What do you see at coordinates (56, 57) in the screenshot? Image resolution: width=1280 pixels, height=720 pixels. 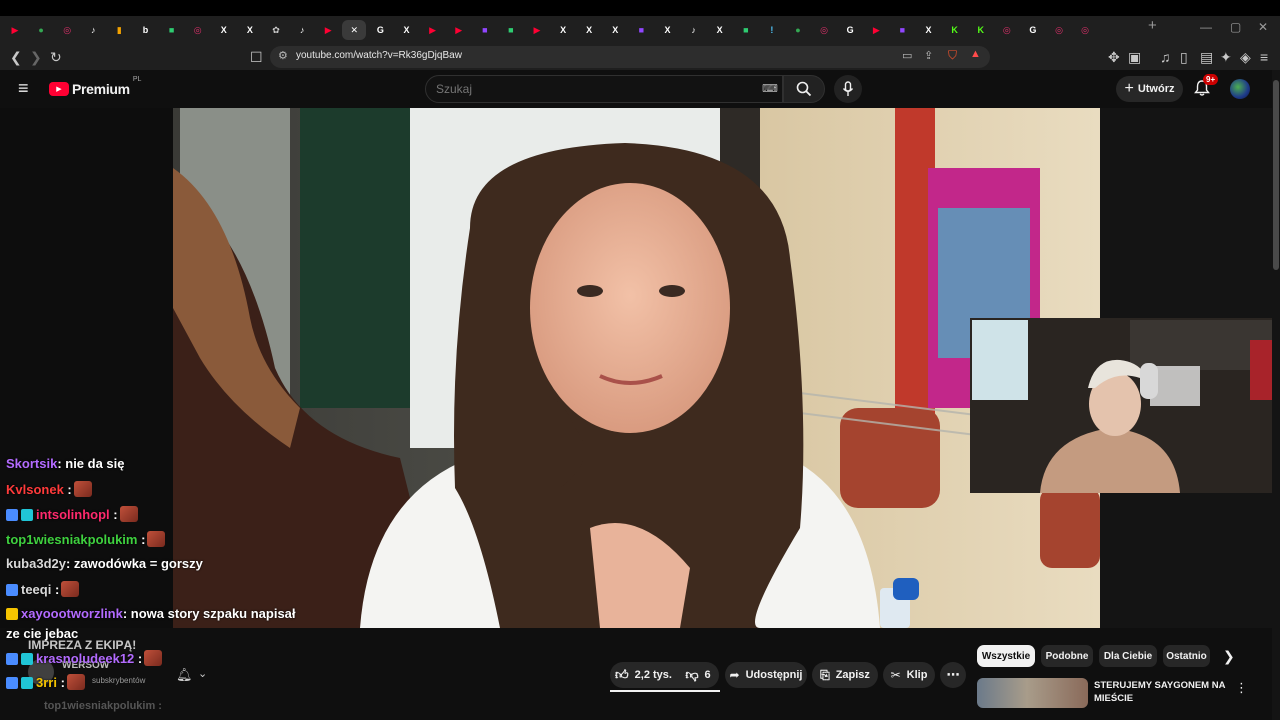 I see `reload-icon: ↻` at bounding box center [56, 57].